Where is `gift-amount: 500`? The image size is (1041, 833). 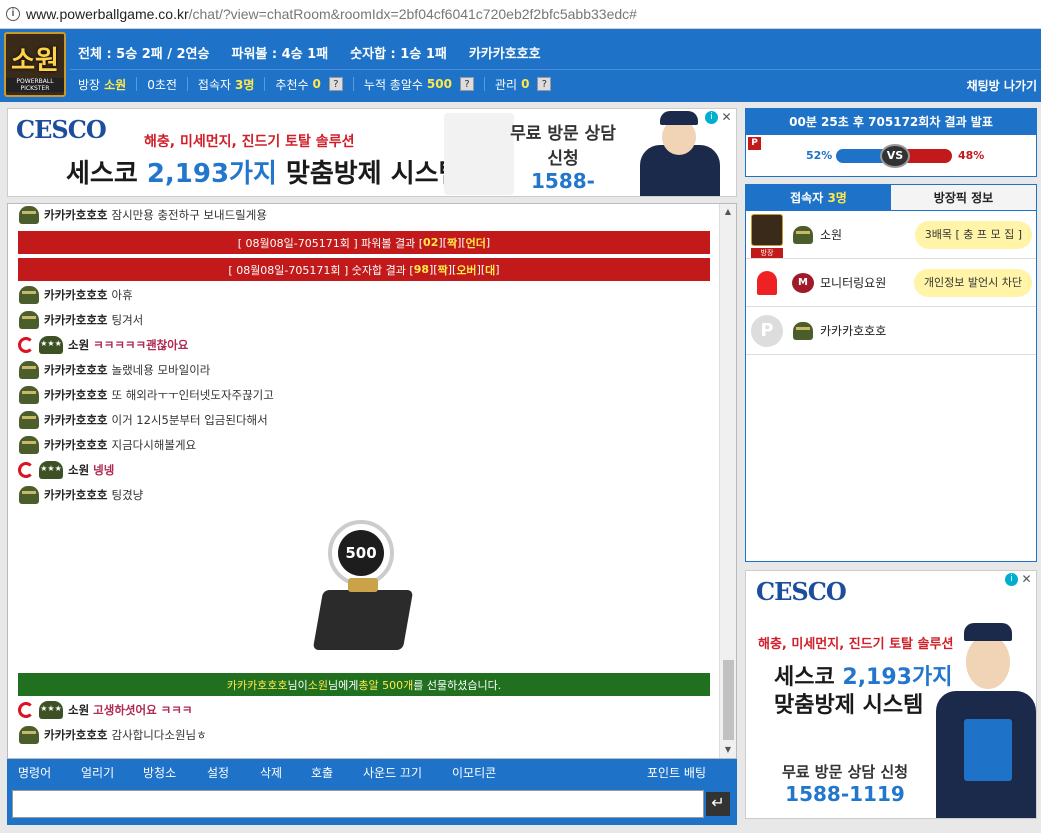
gift-amount: 500 is located at coordinates (361, 553).